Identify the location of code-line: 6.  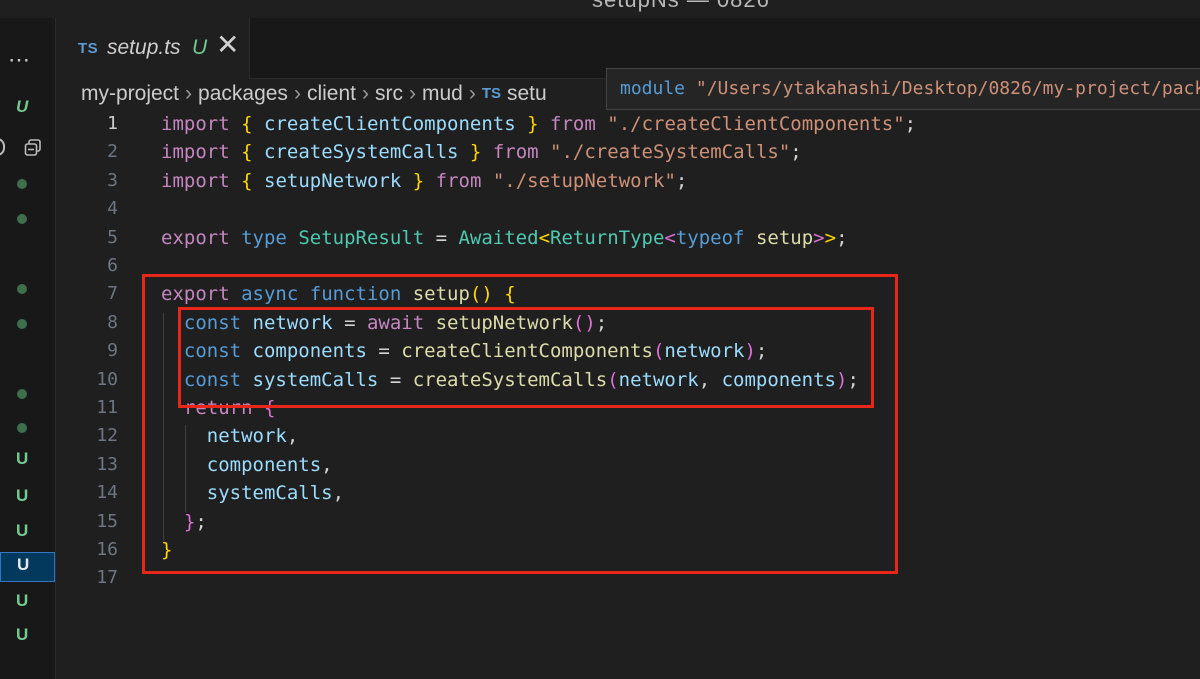
(628, 266).